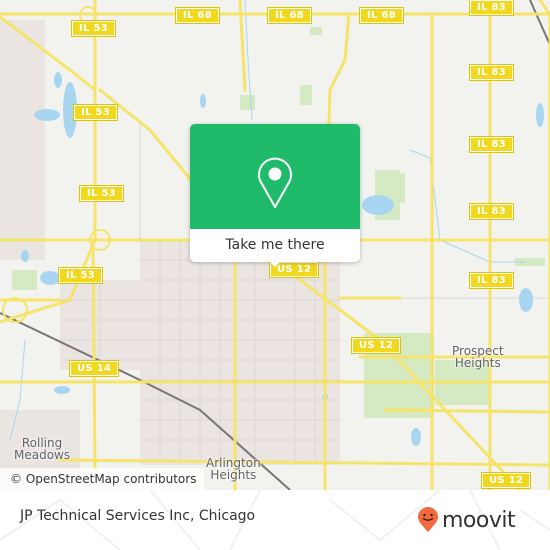  What do you see at coordinates (102, 479) in the screenshot?
I see `map-attribution: © OpenStreetMap contributors` at bounding box center [102, 479].